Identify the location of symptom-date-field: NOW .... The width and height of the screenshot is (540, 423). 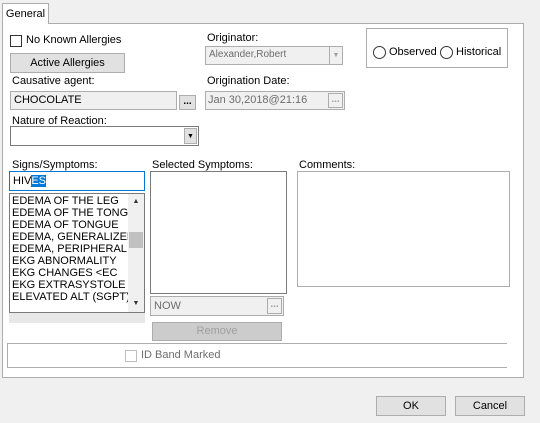
(217, 306).